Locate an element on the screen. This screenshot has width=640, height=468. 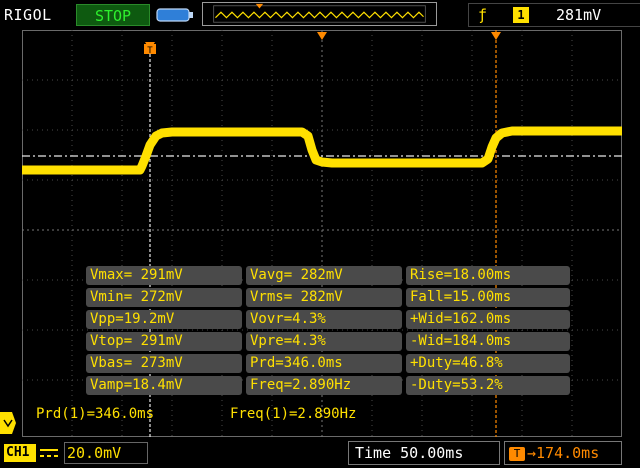
trigger-info-area is located at coordinates (554, 15).